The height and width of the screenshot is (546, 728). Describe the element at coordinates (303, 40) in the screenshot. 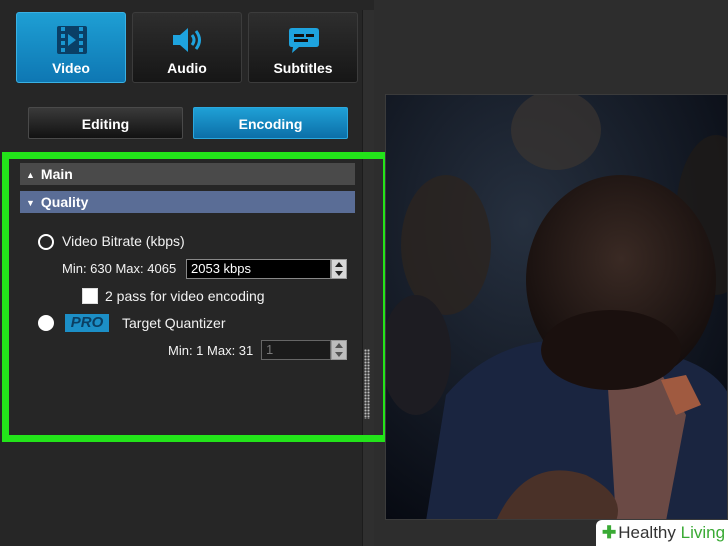

I see `speech-bubble-icon` at that location.